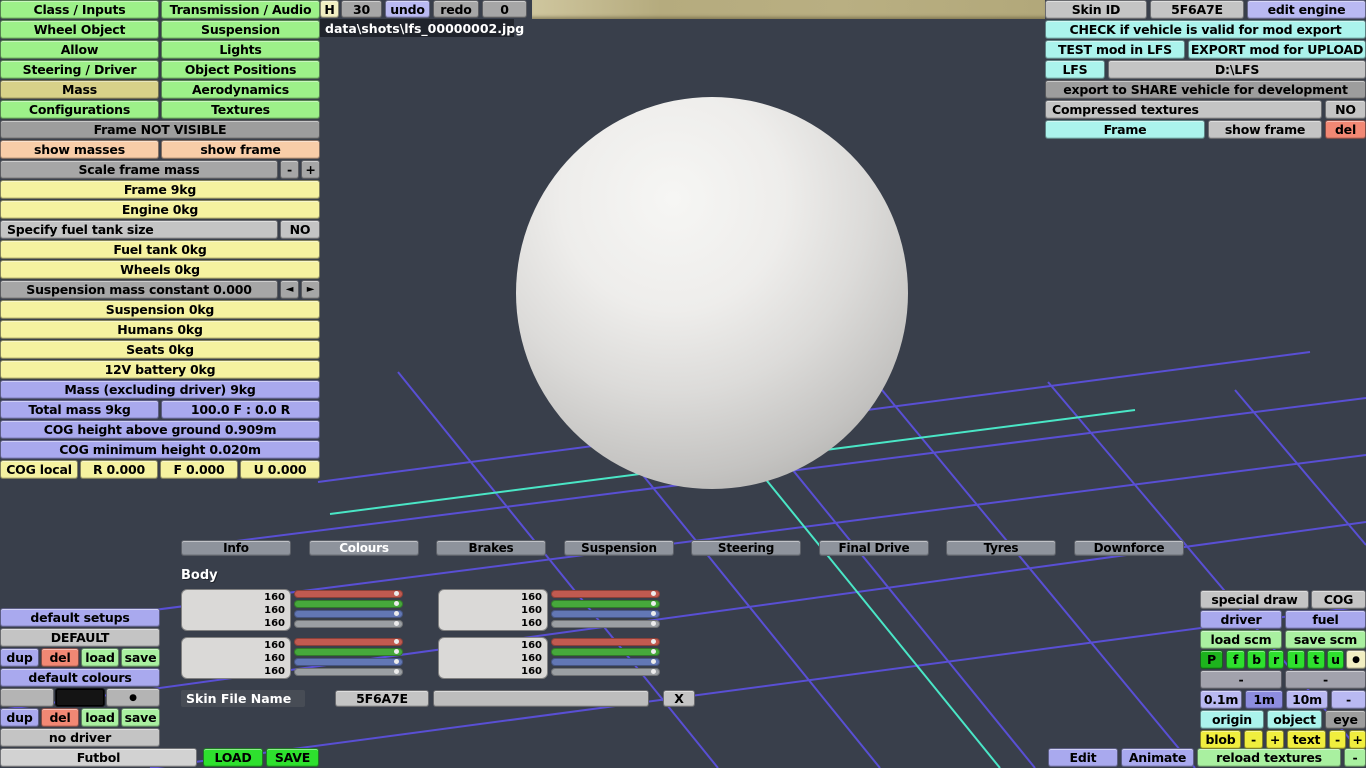 Image resolution: width=1366 pixels, height=768 pixels. I want to click on view-origin-button: origin, so click(1232, 719).